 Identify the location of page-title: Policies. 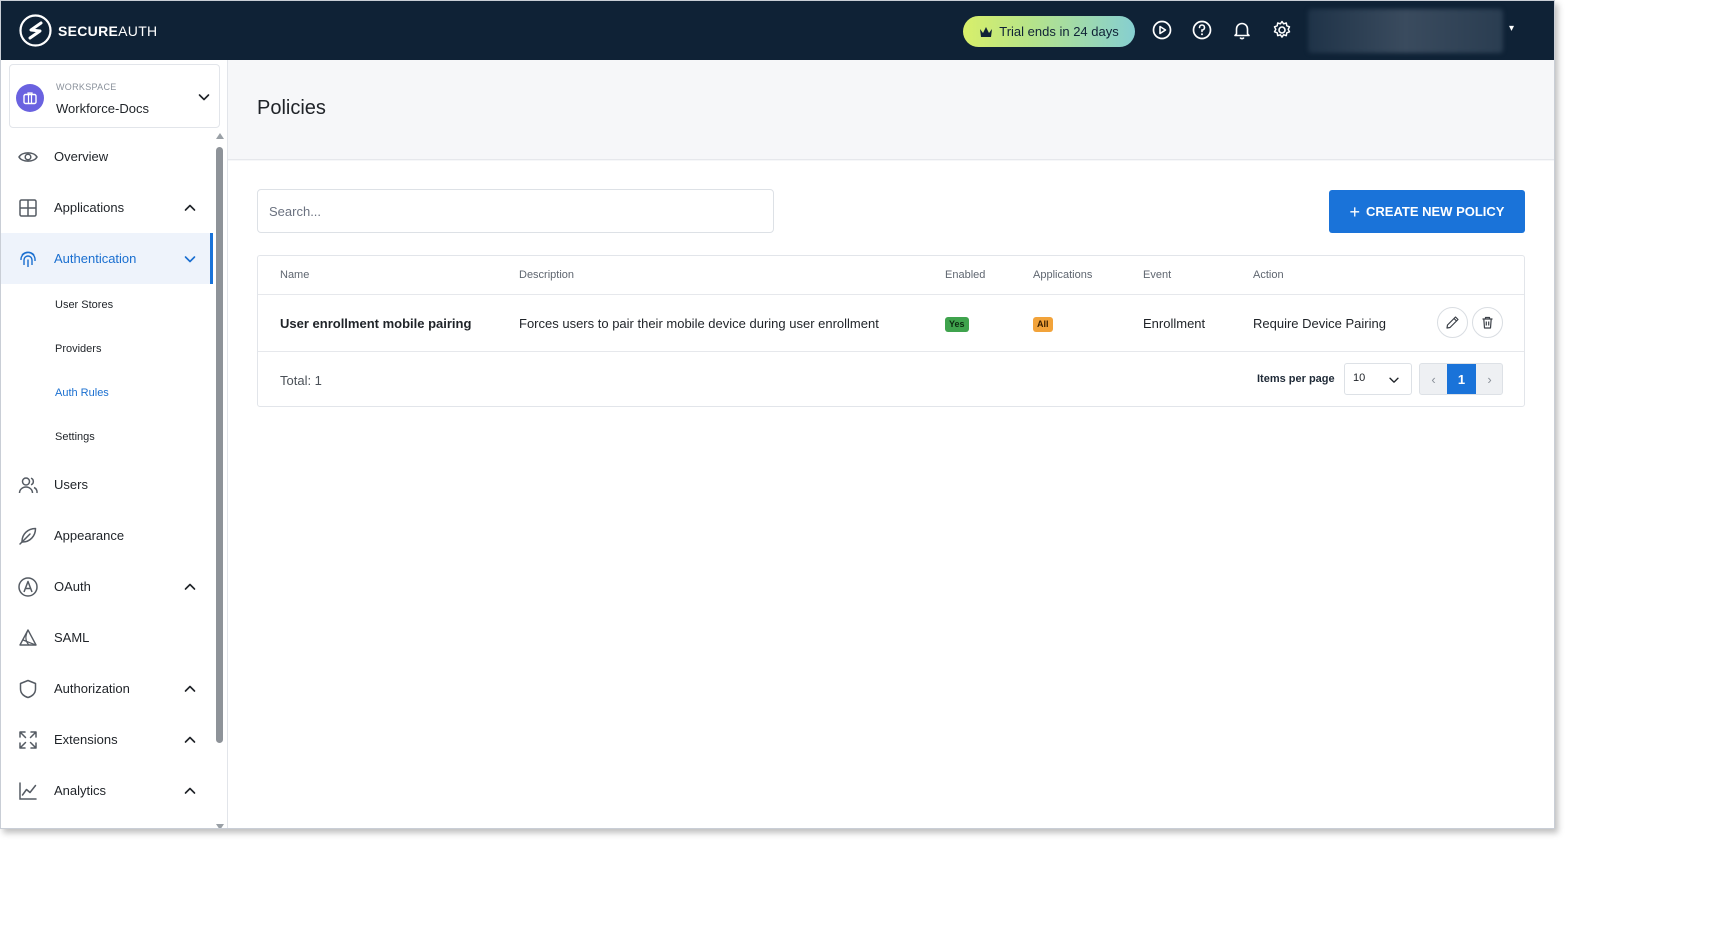
(291, 108).